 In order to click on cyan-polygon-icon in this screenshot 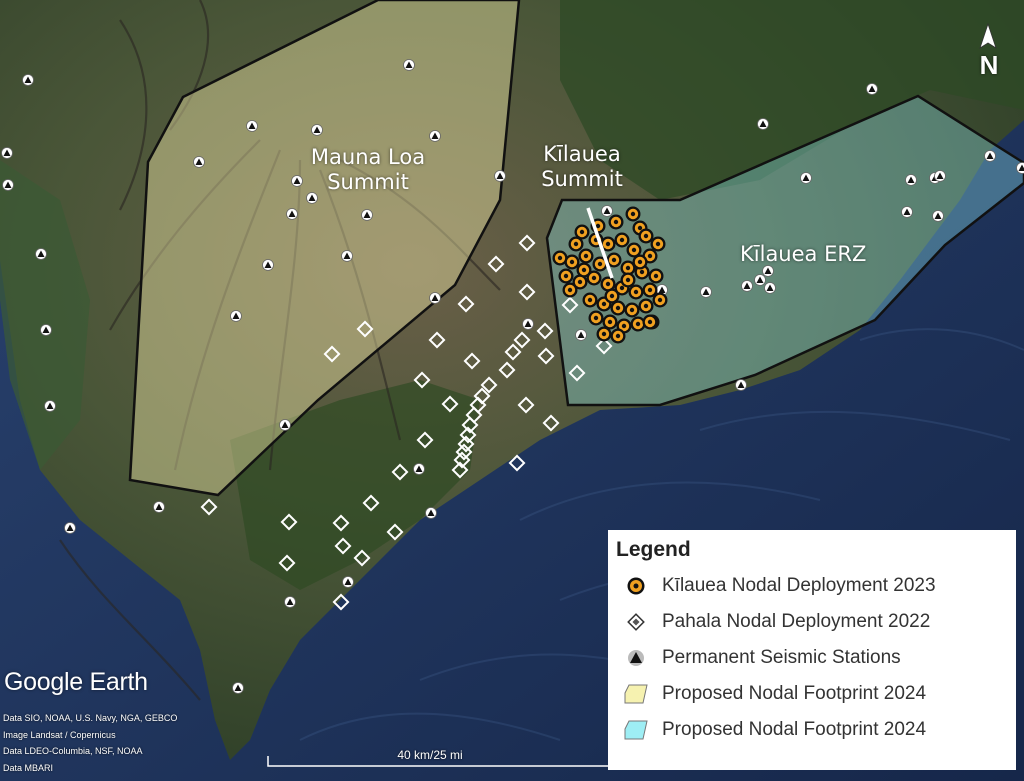, I will do `click(636, 730)`.